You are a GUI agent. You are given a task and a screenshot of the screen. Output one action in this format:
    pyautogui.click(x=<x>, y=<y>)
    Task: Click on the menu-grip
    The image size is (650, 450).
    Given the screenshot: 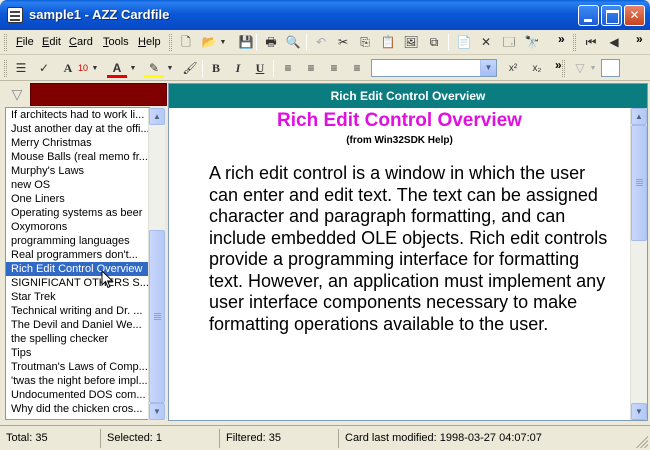 What is the action you would take?
    pyautogui.click(x=5, y=42)
    